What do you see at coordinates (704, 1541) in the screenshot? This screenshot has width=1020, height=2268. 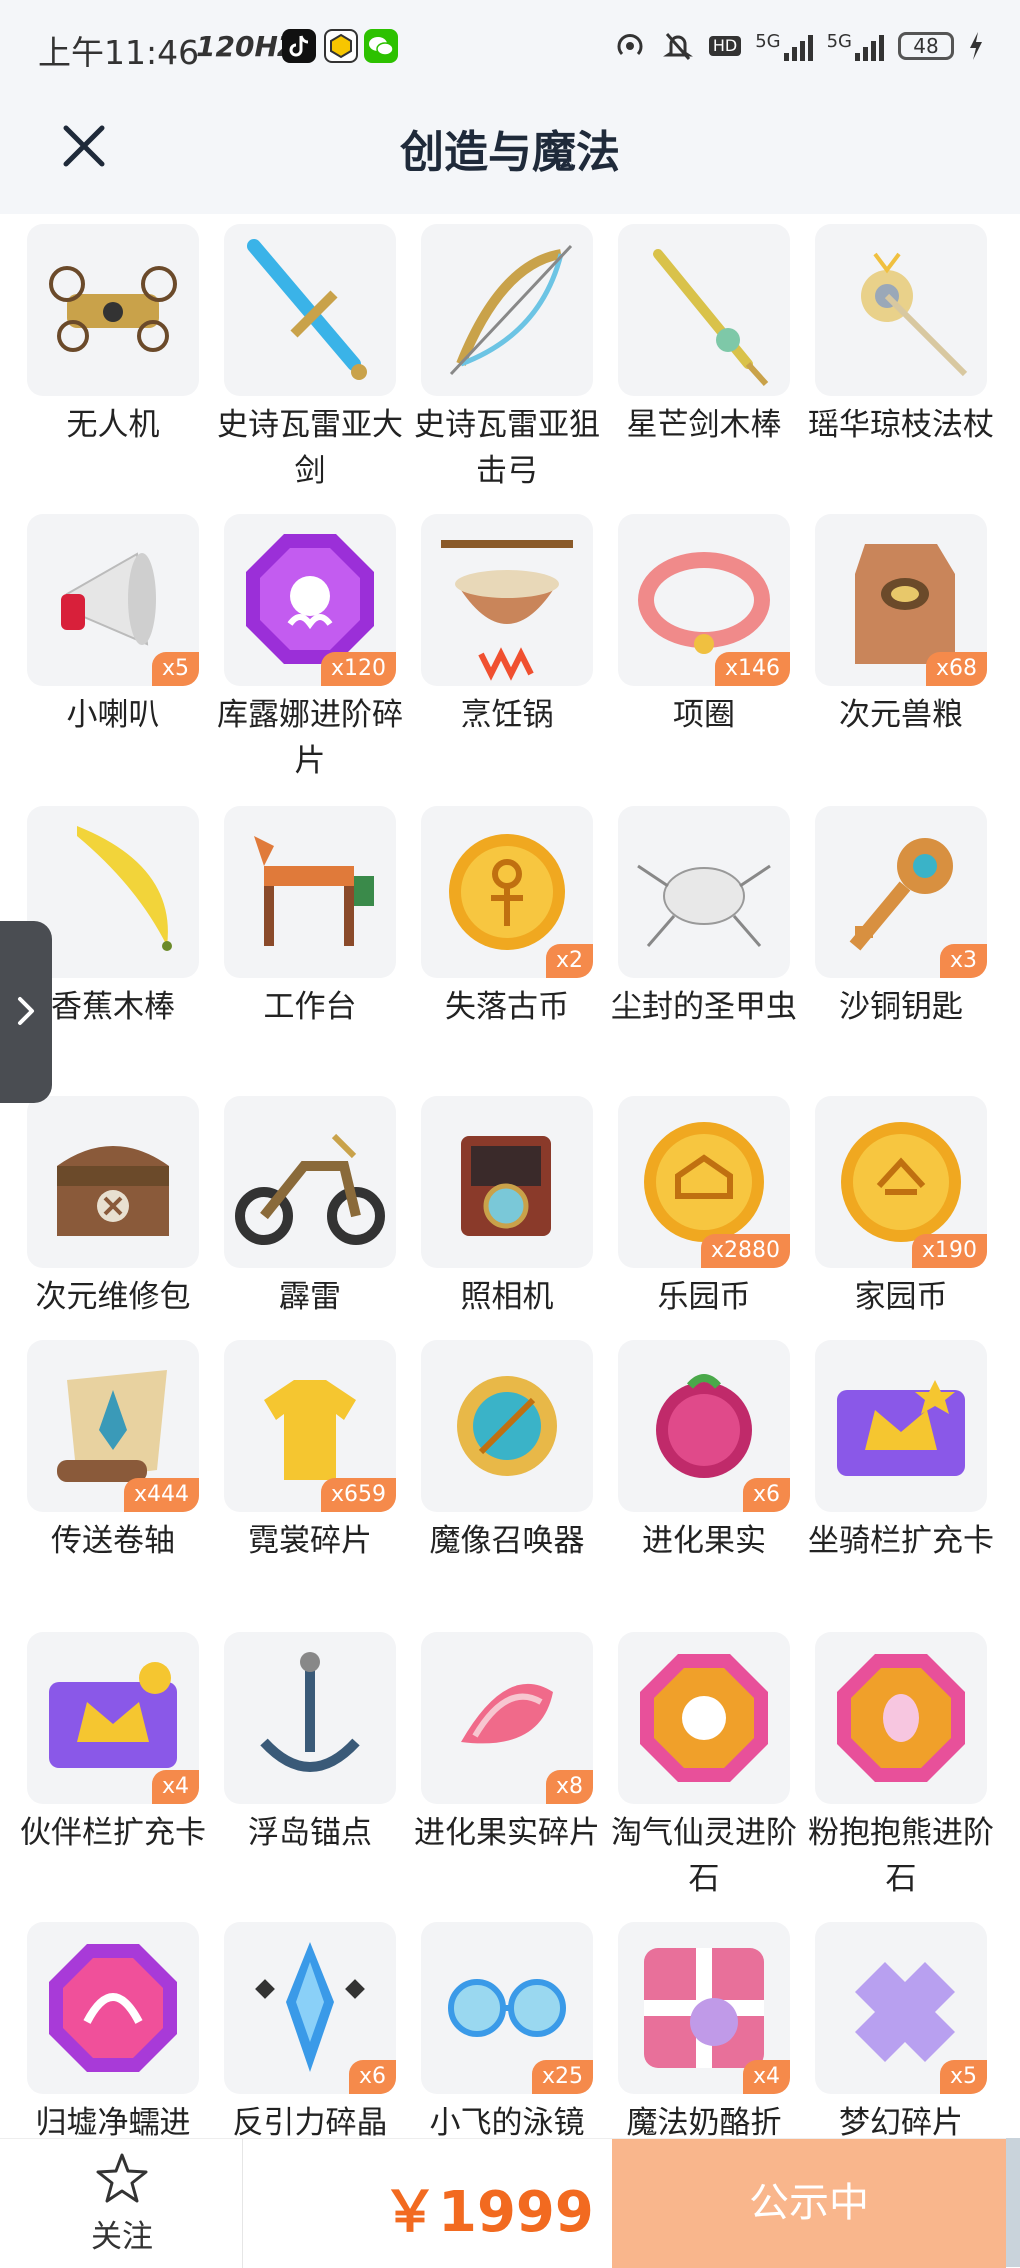 I see `item-name: 进化果实` at bounding box center [704, 1541].